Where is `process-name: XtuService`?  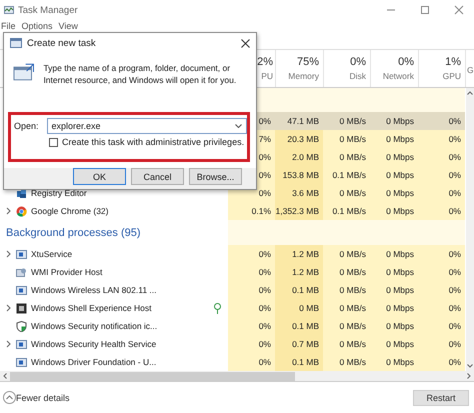 process-name: XtuService is located at coordinates (52, 254).